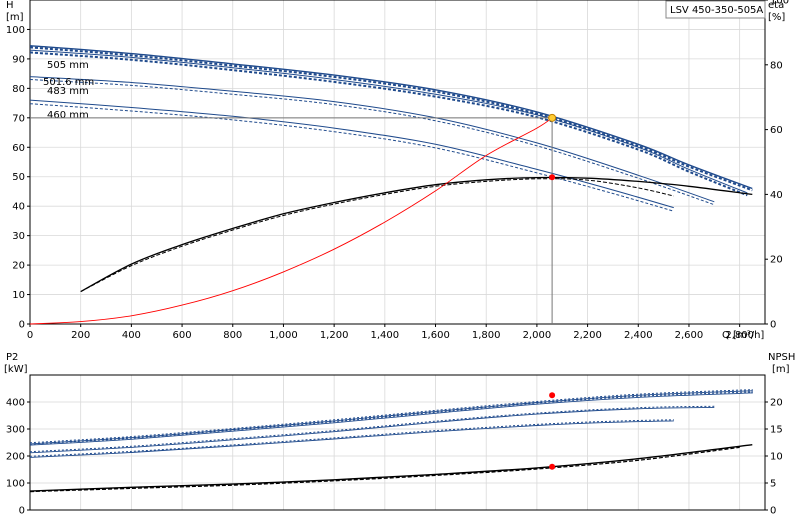 Image resolution: width=800 pixels, height=520 pixels. Describe the element at coordinates (18, 177) in the screenshot. I see `upper-left-tick-label: 50` at that location.